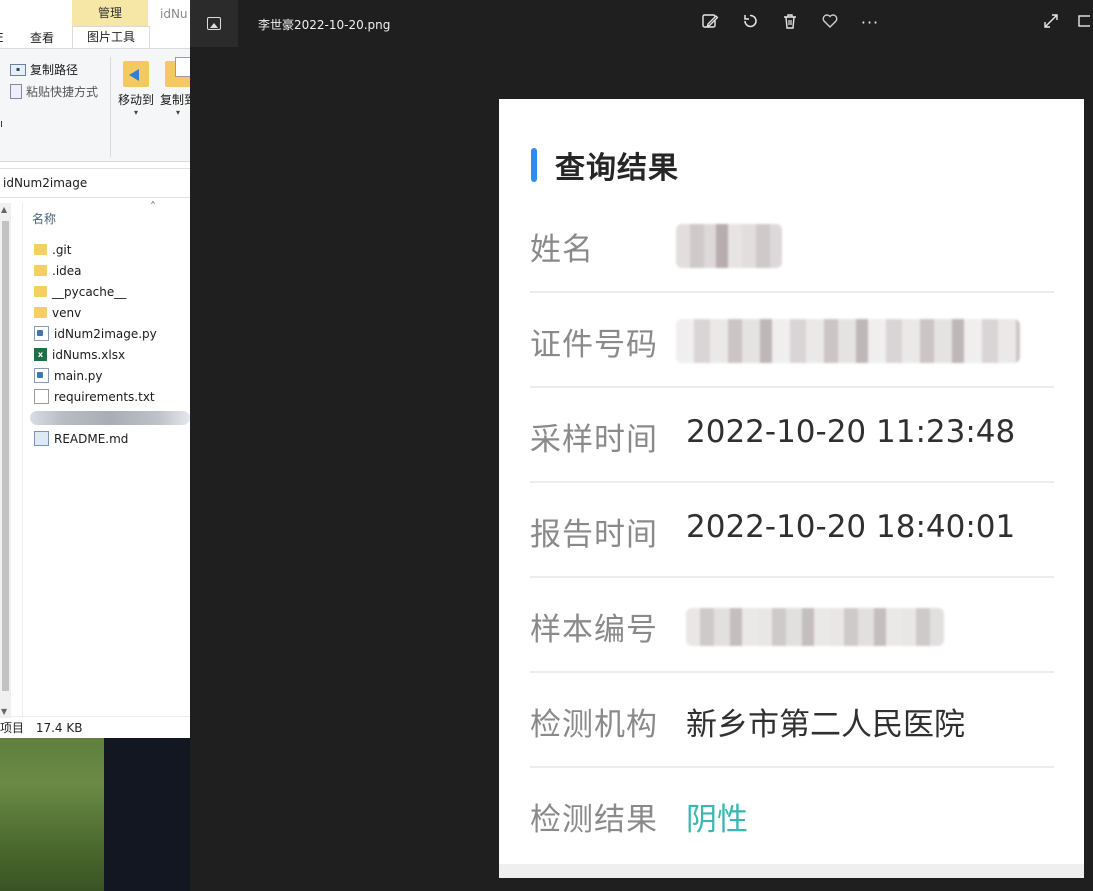  I want to click on scroll-down-icon: ▼, so click(4, 711).